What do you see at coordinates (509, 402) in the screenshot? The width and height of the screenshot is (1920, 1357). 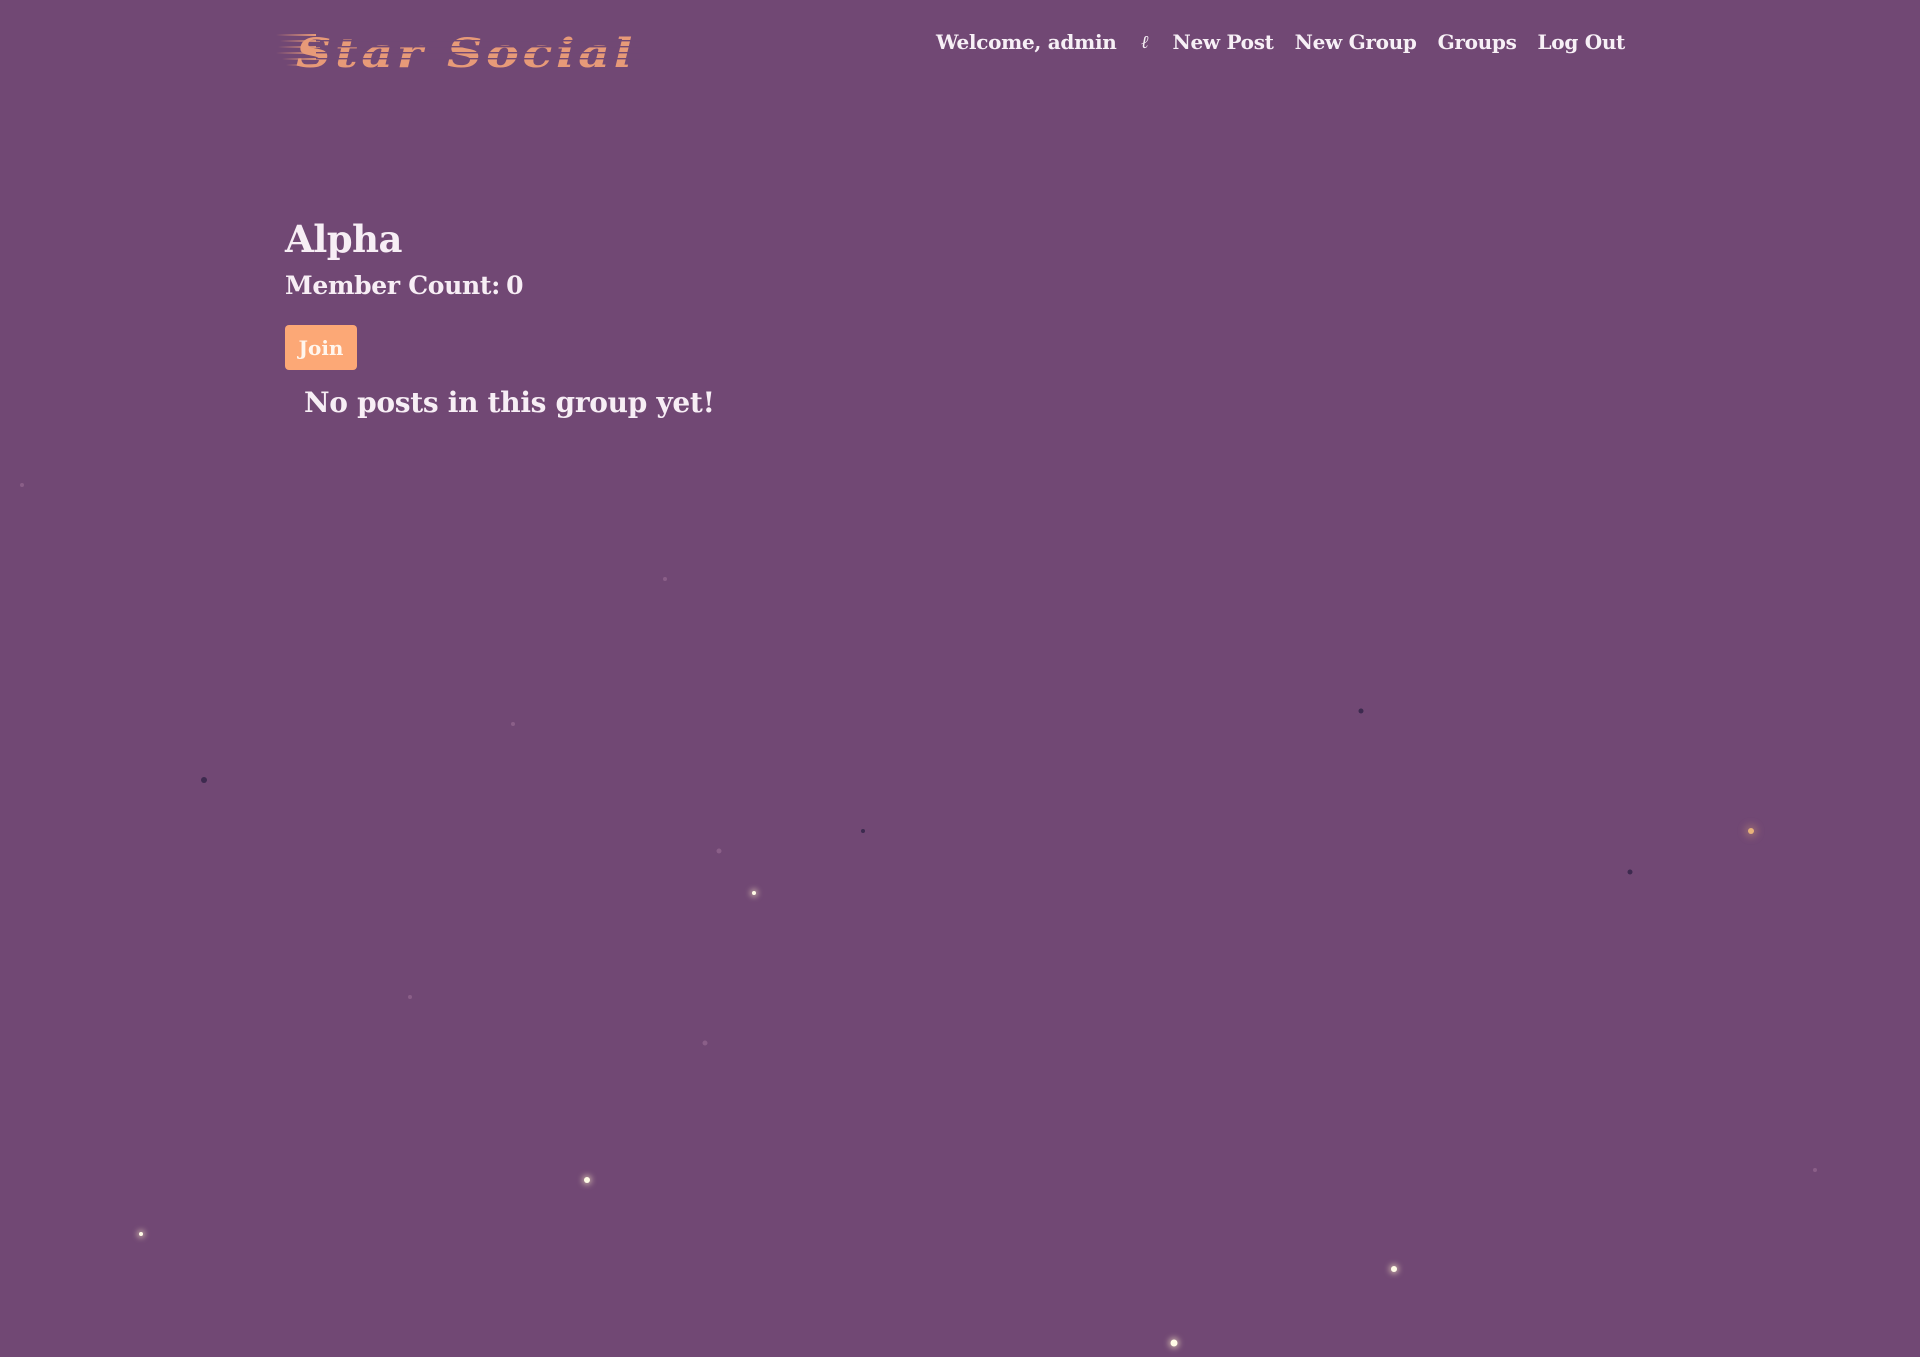 I see `empty-posts-message: No posts in this group yet!` at bounding box center [509, 402].